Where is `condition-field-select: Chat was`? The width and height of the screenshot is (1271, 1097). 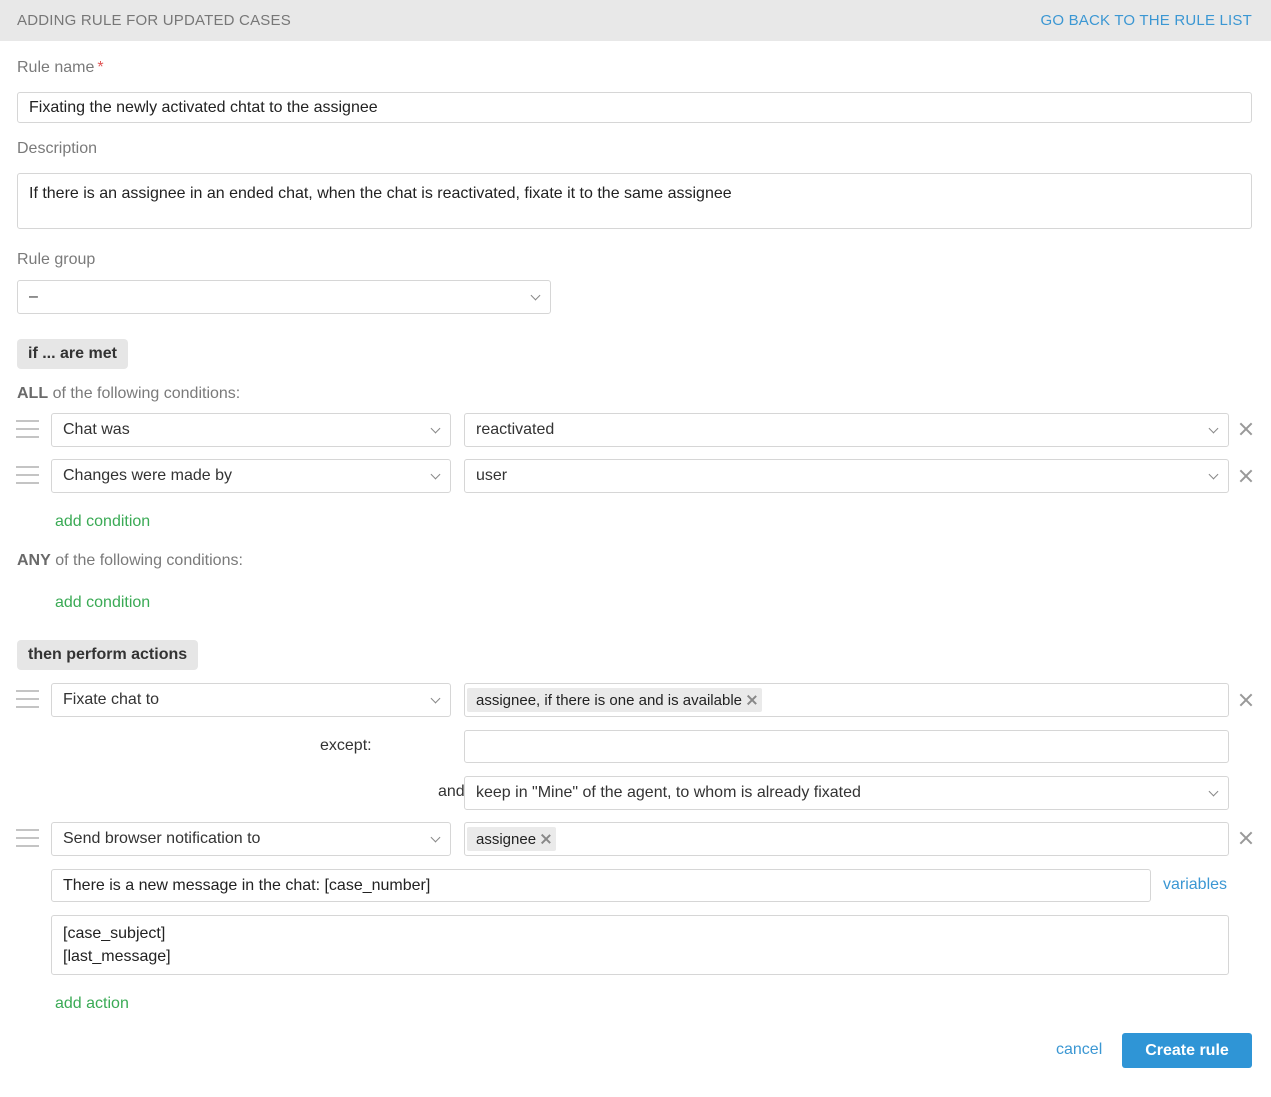 condition-field-select: Chat was is located at coordinates (251, 430).